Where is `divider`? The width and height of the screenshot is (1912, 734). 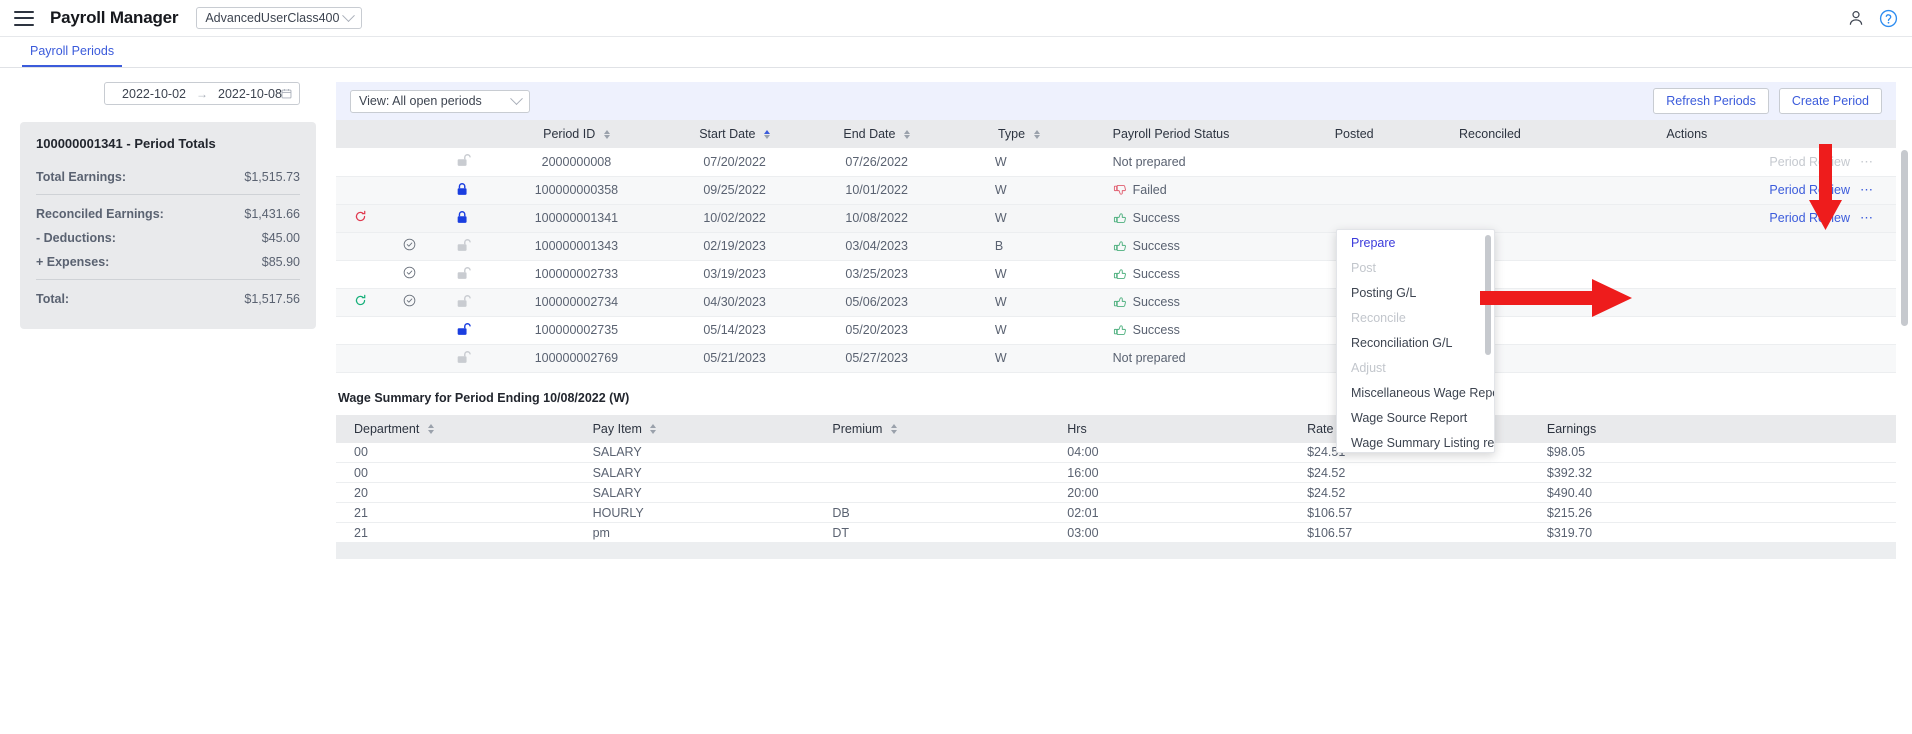 divider is located at coordinates (168, 279).